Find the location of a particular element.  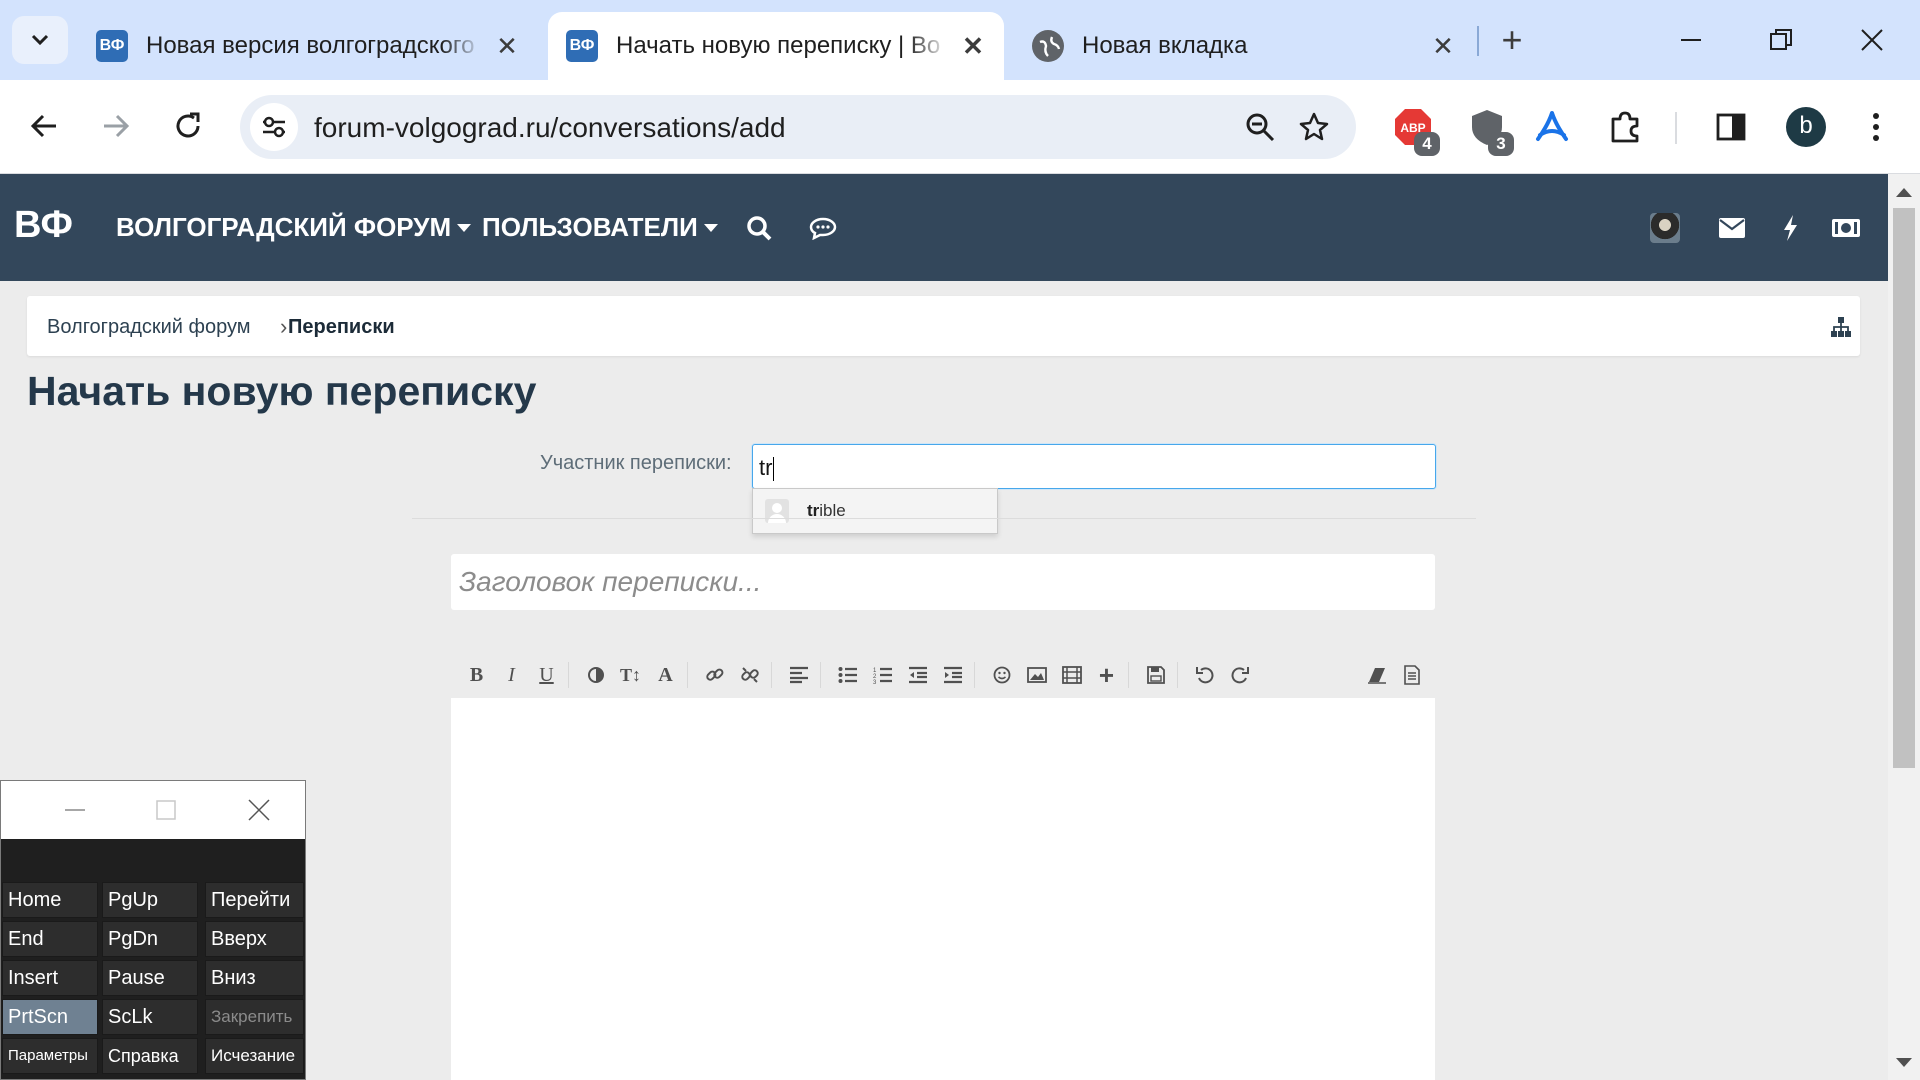

media-icon is located at coordinates (1071, 675).